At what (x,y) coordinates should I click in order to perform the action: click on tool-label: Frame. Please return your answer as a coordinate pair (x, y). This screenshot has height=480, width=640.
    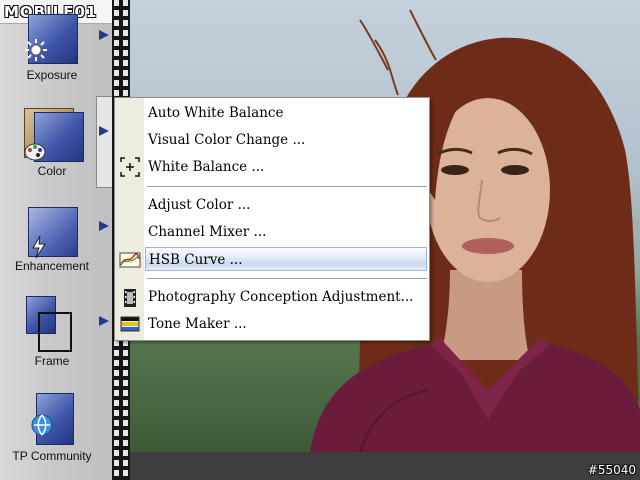
    Looking at the image, I should click on (52, 361).